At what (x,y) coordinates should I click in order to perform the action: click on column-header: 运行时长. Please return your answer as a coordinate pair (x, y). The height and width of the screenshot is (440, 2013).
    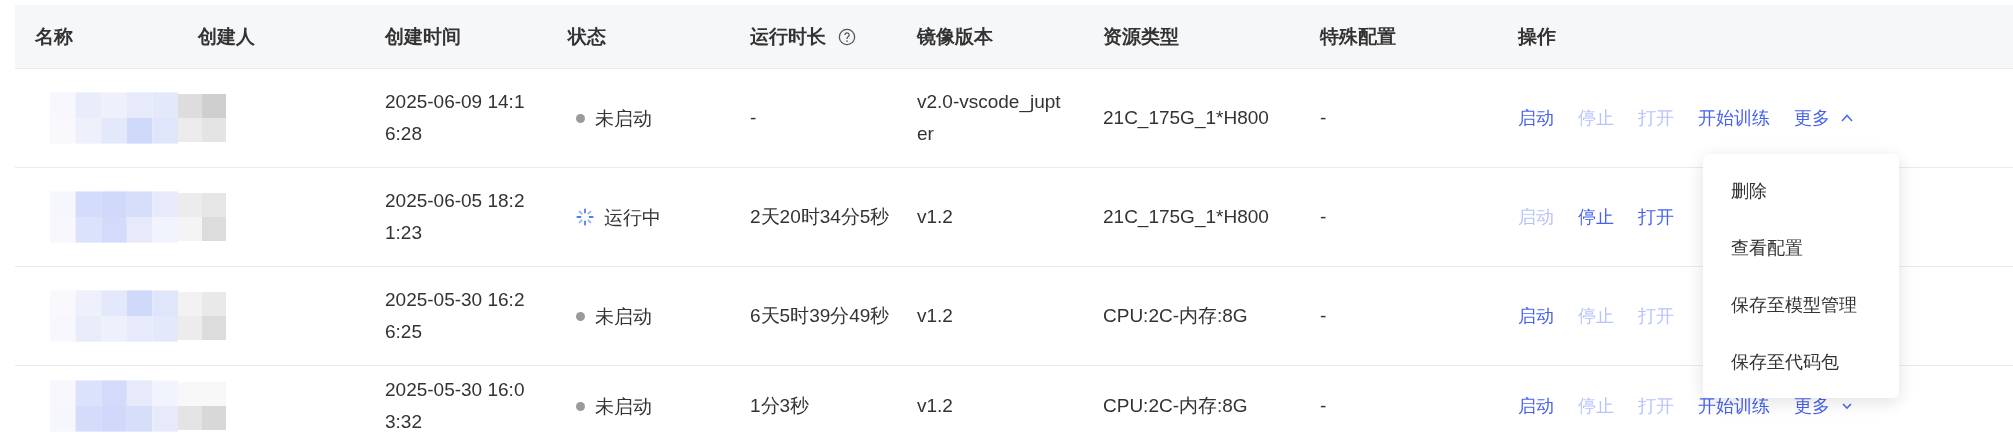
    Looking at the image, I should click on (788, 36).